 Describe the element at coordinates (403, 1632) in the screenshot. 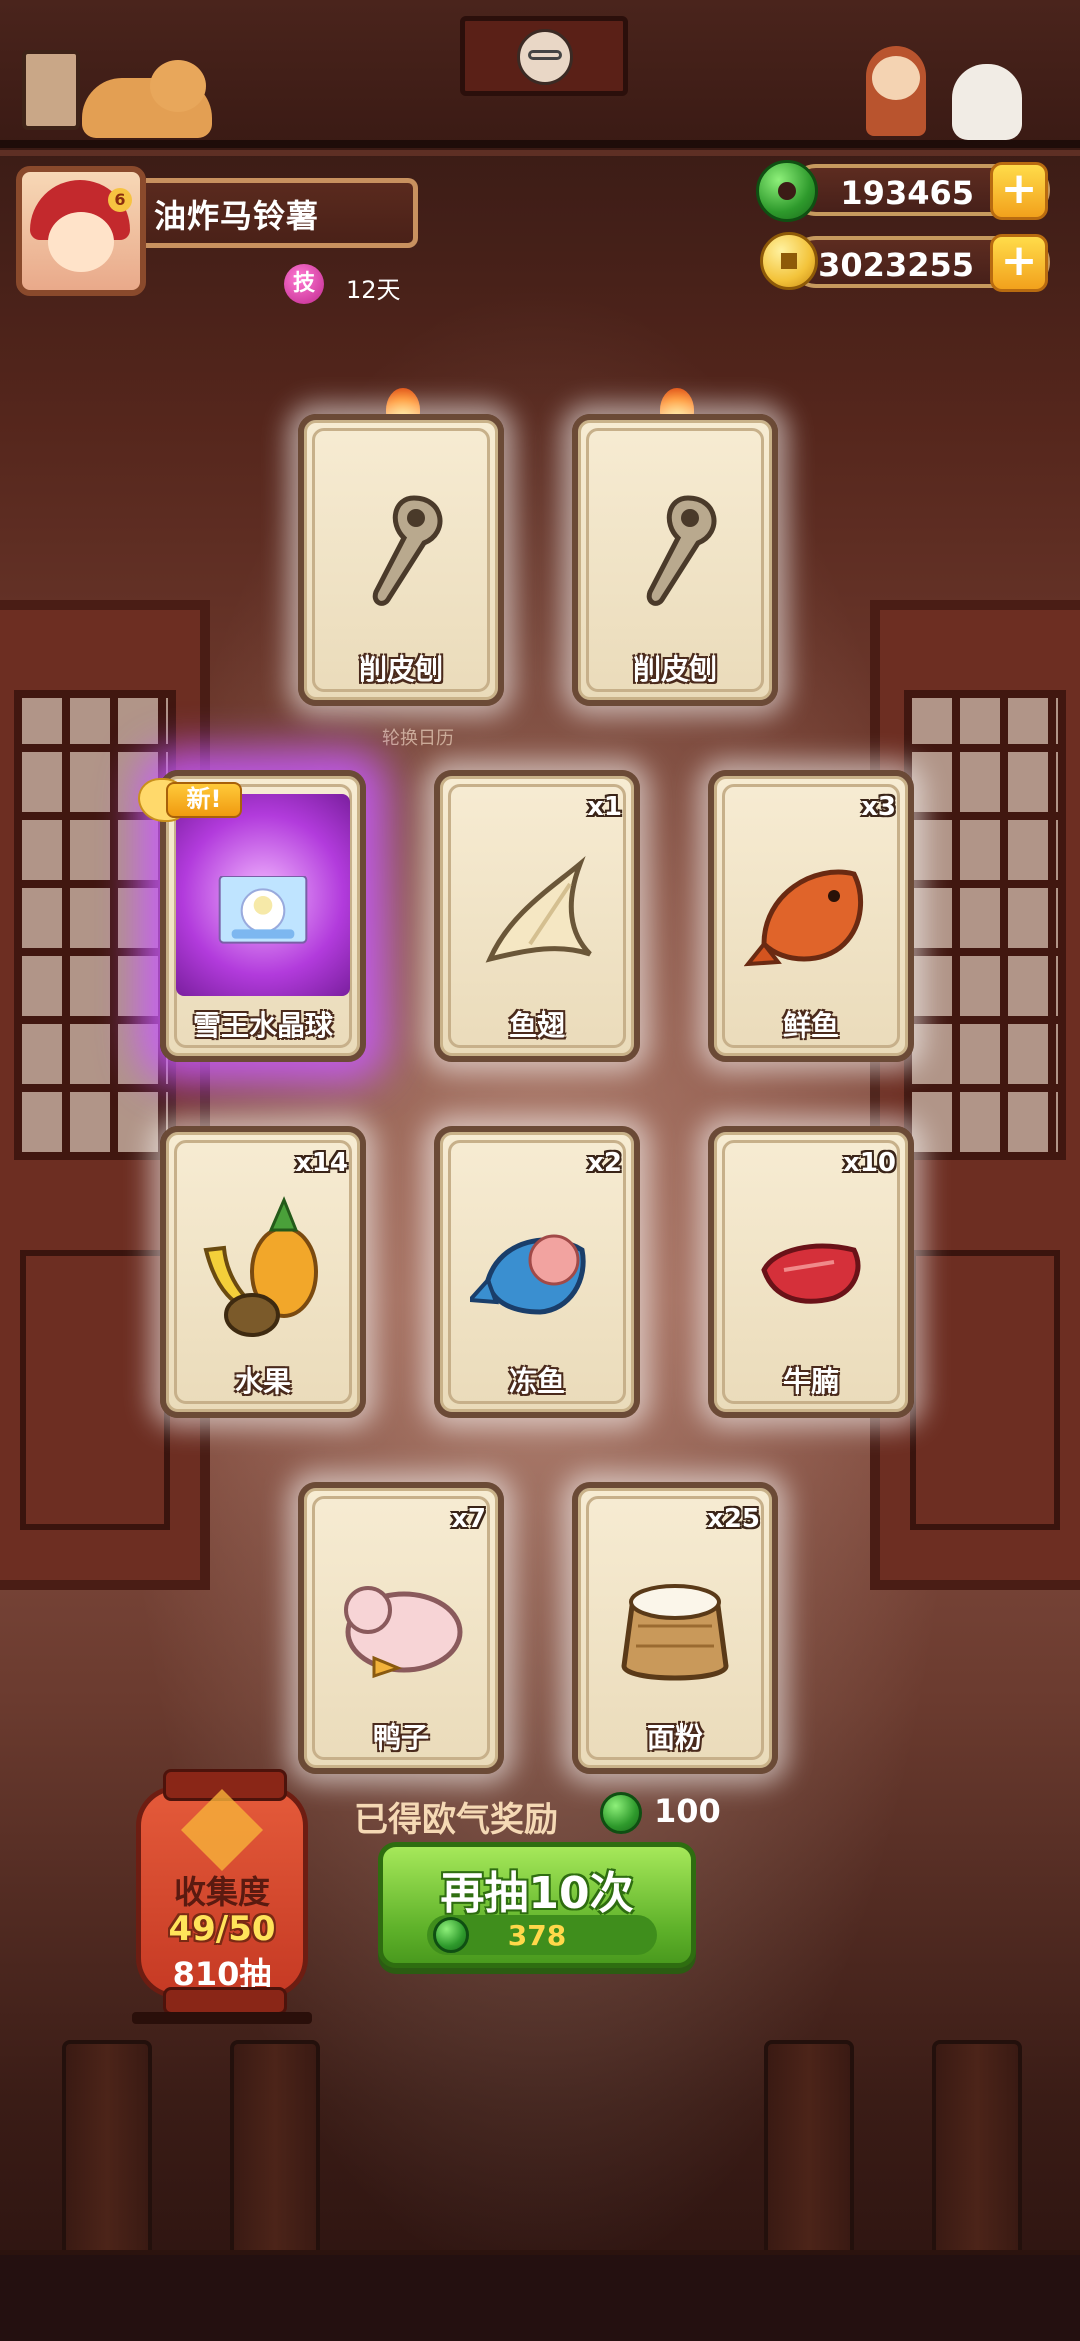

I see `duck-icon` at that location.